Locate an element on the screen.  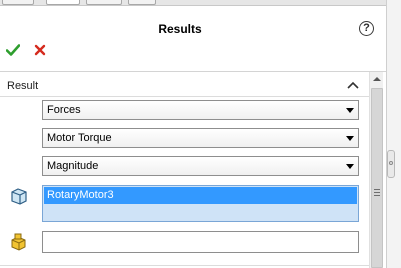
reference-component-field is located at coordinates (200, 242).